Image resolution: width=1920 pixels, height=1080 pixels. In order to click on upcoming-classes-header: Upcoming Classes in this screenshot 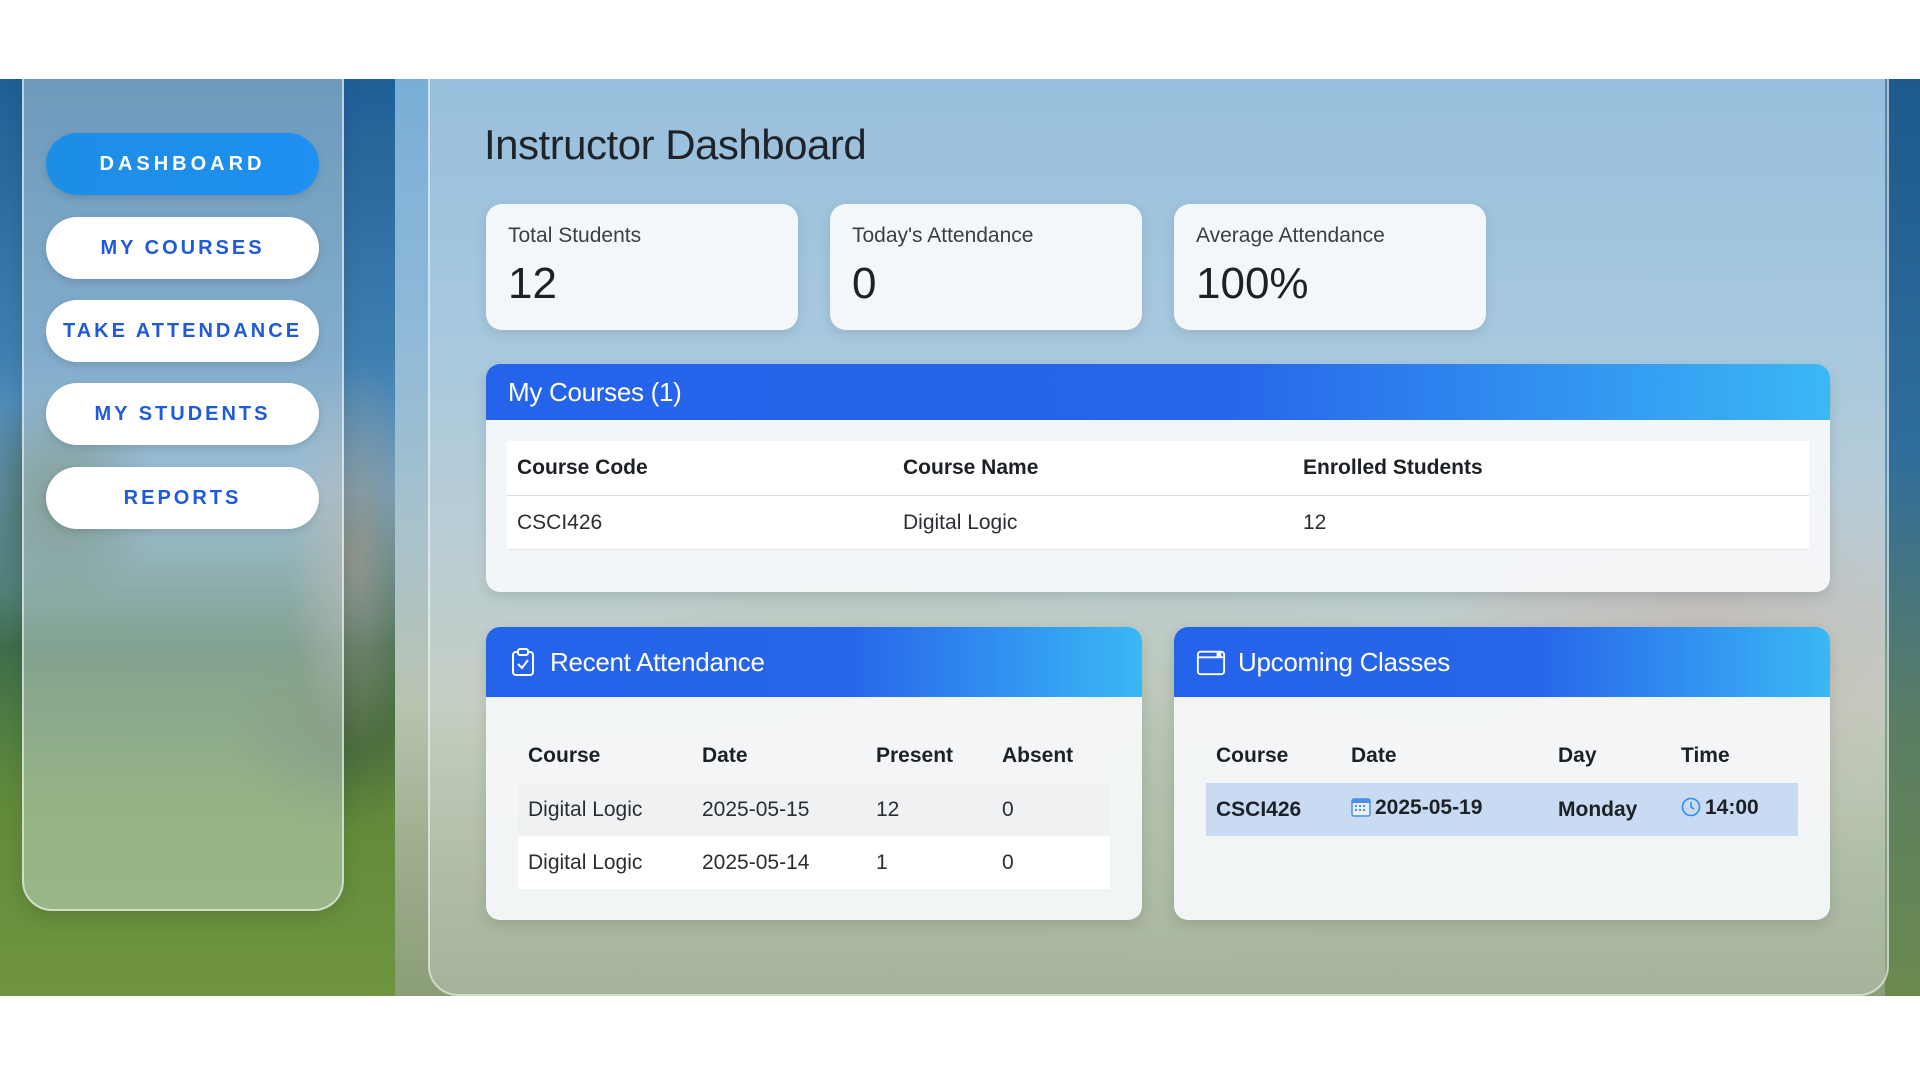, I will do `click(1502, 662)`.